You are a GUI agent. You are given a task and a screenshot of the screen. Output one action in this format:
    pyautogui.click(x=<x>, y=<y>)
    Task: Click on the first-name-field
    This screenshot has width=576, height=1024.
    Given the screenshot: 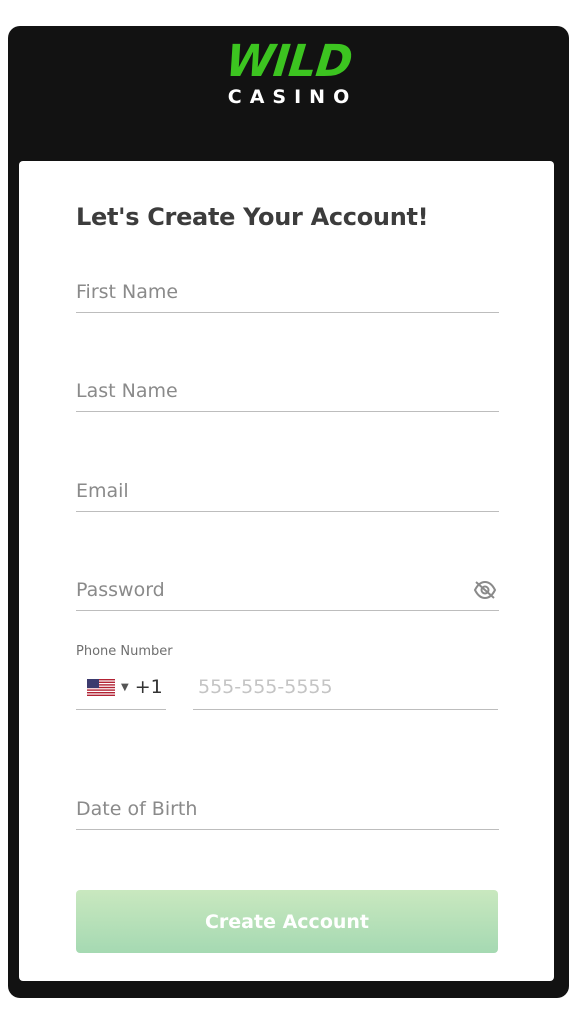 What is the action you would take?
    pyautogui.click(x=287, y=292)
    